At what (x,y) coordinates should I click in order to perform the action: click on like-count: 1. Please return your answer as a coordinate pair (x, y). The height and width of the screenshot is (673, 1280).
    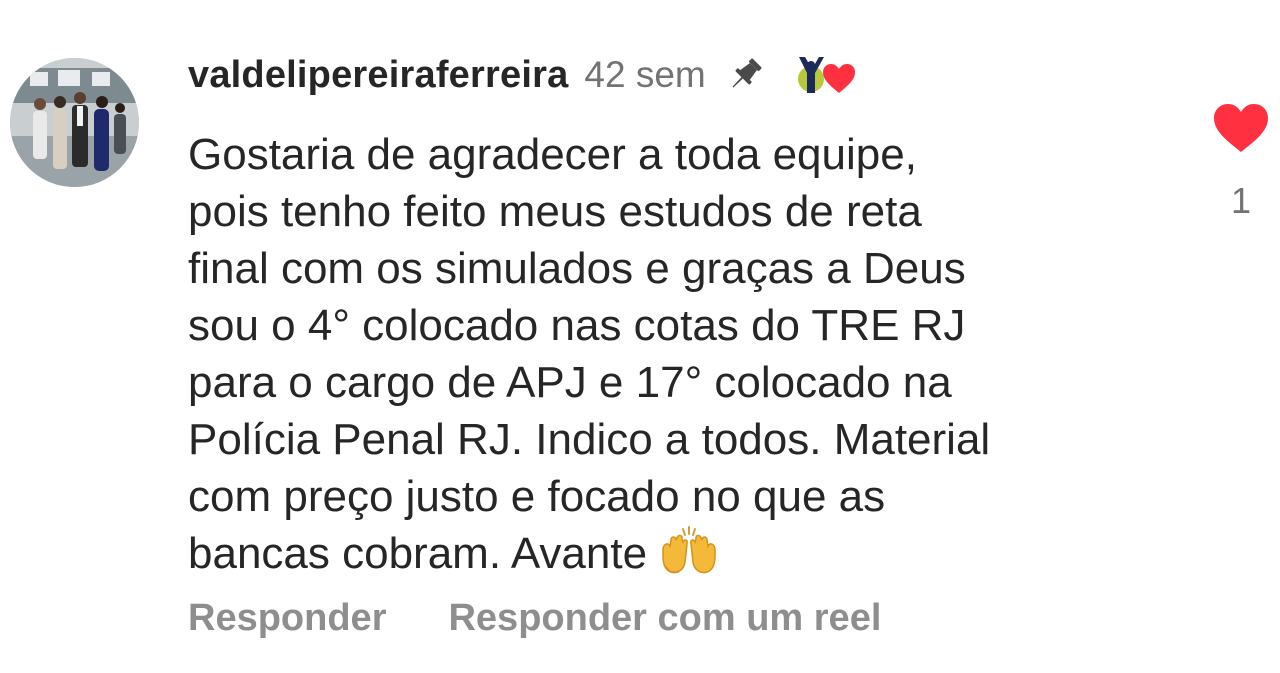
    Looking at the image, I should click on (1241, 200).